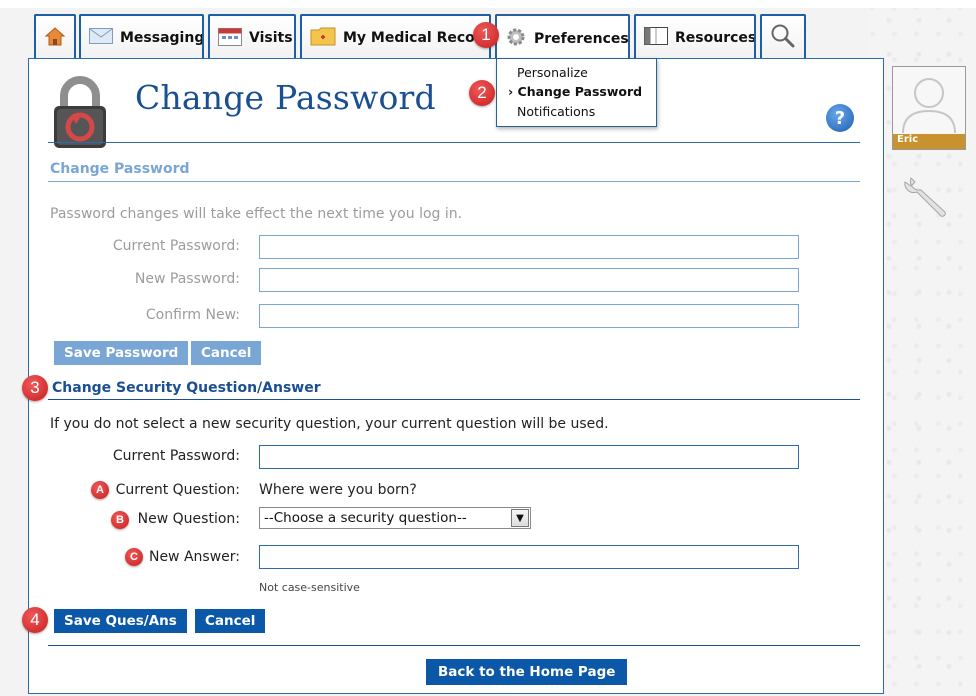 The height and width of the screenshot is (696, 976). Describe the element at coordinates (529, 280) in the screenshot. I see `new-password-field` at that location.